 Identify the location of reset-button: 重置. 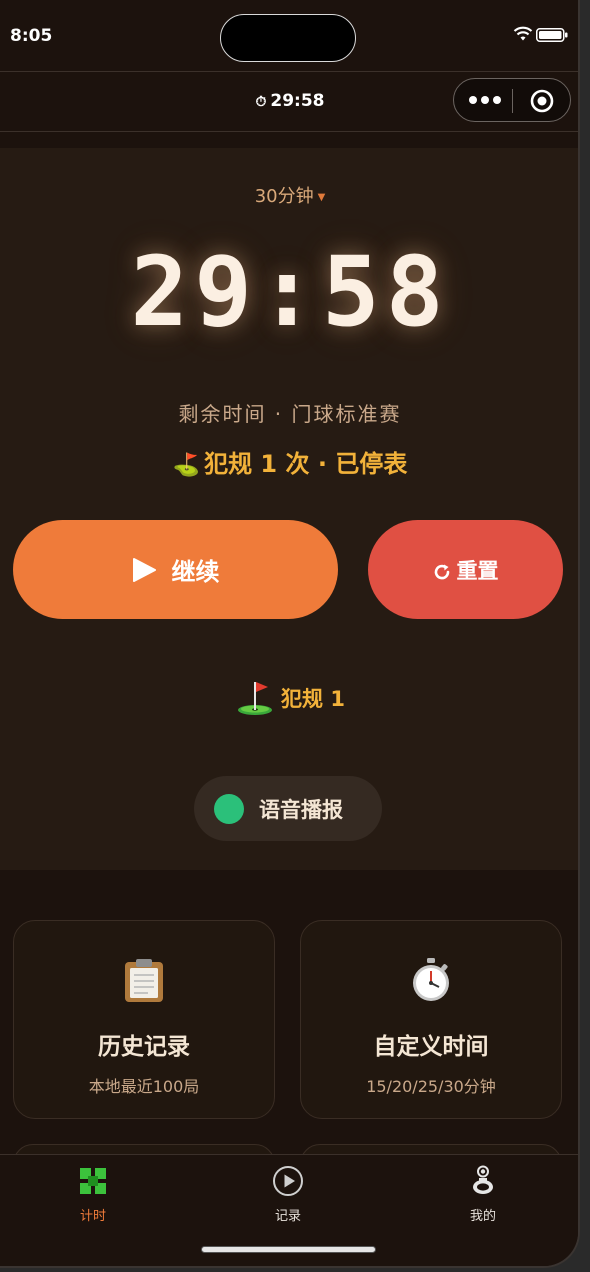
(465, 569).